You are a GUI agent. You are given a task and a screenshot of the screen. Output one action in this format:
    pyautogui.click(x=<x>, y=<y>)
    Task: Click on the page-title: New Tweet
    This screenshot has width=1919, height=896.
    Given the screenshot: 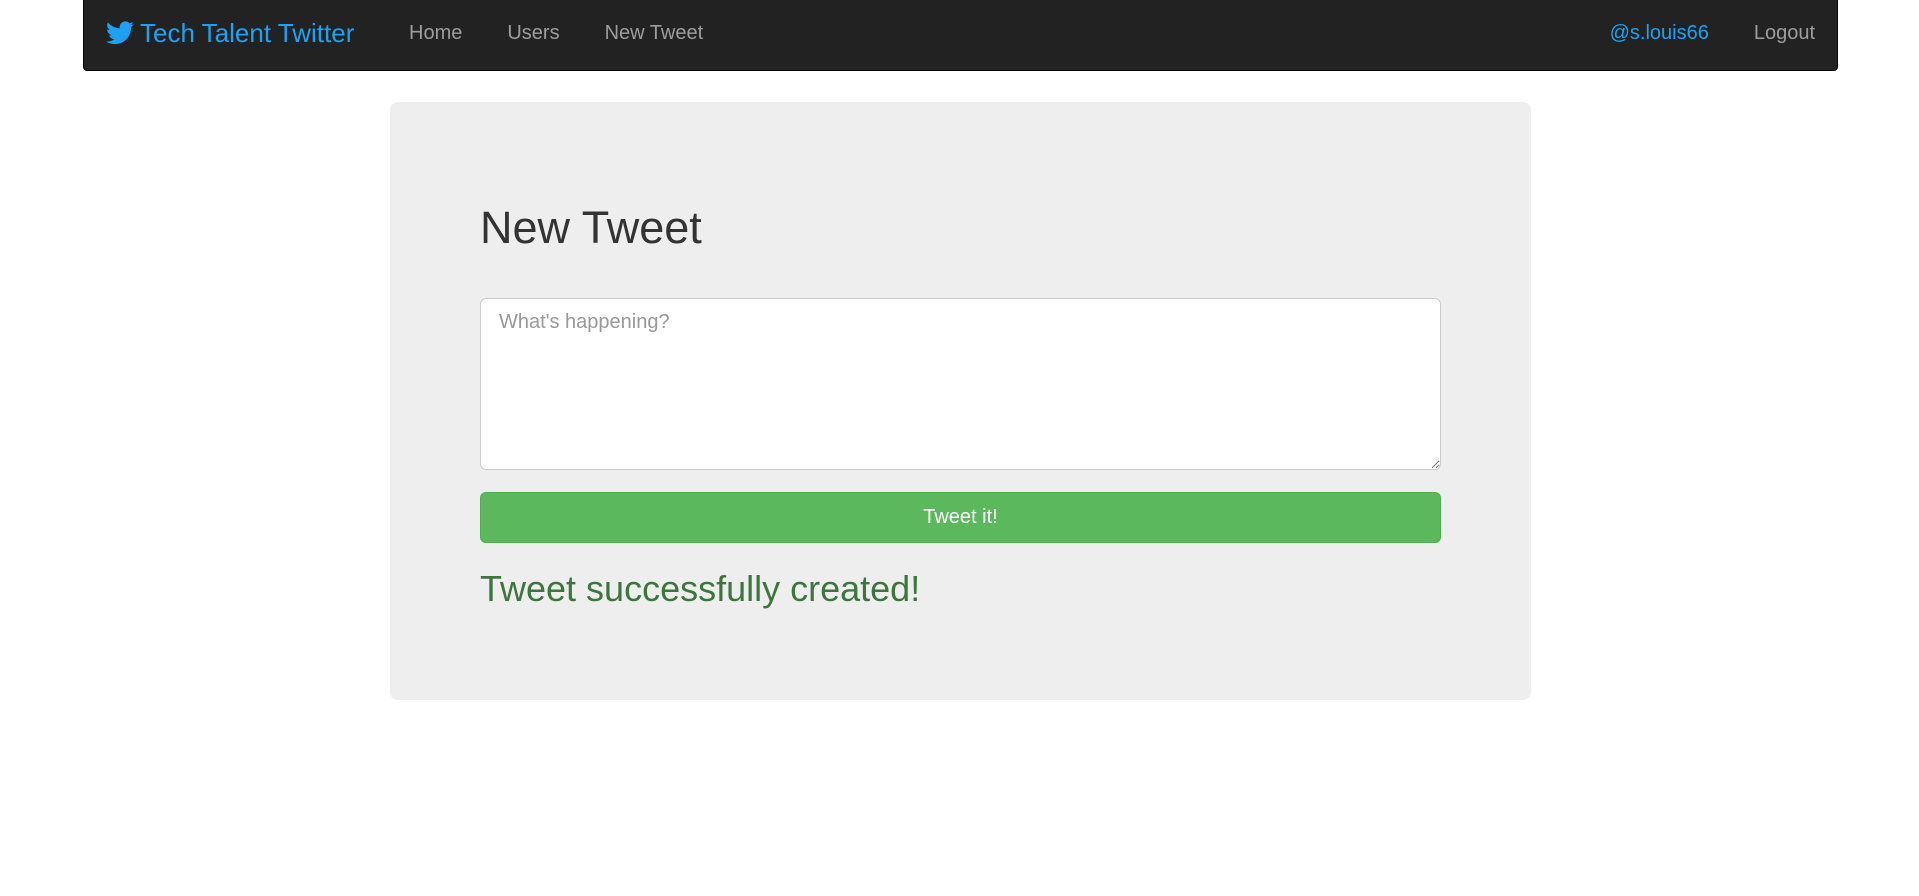 What is the action you would take?
    pyautogui.click(x=591, y=227)
    